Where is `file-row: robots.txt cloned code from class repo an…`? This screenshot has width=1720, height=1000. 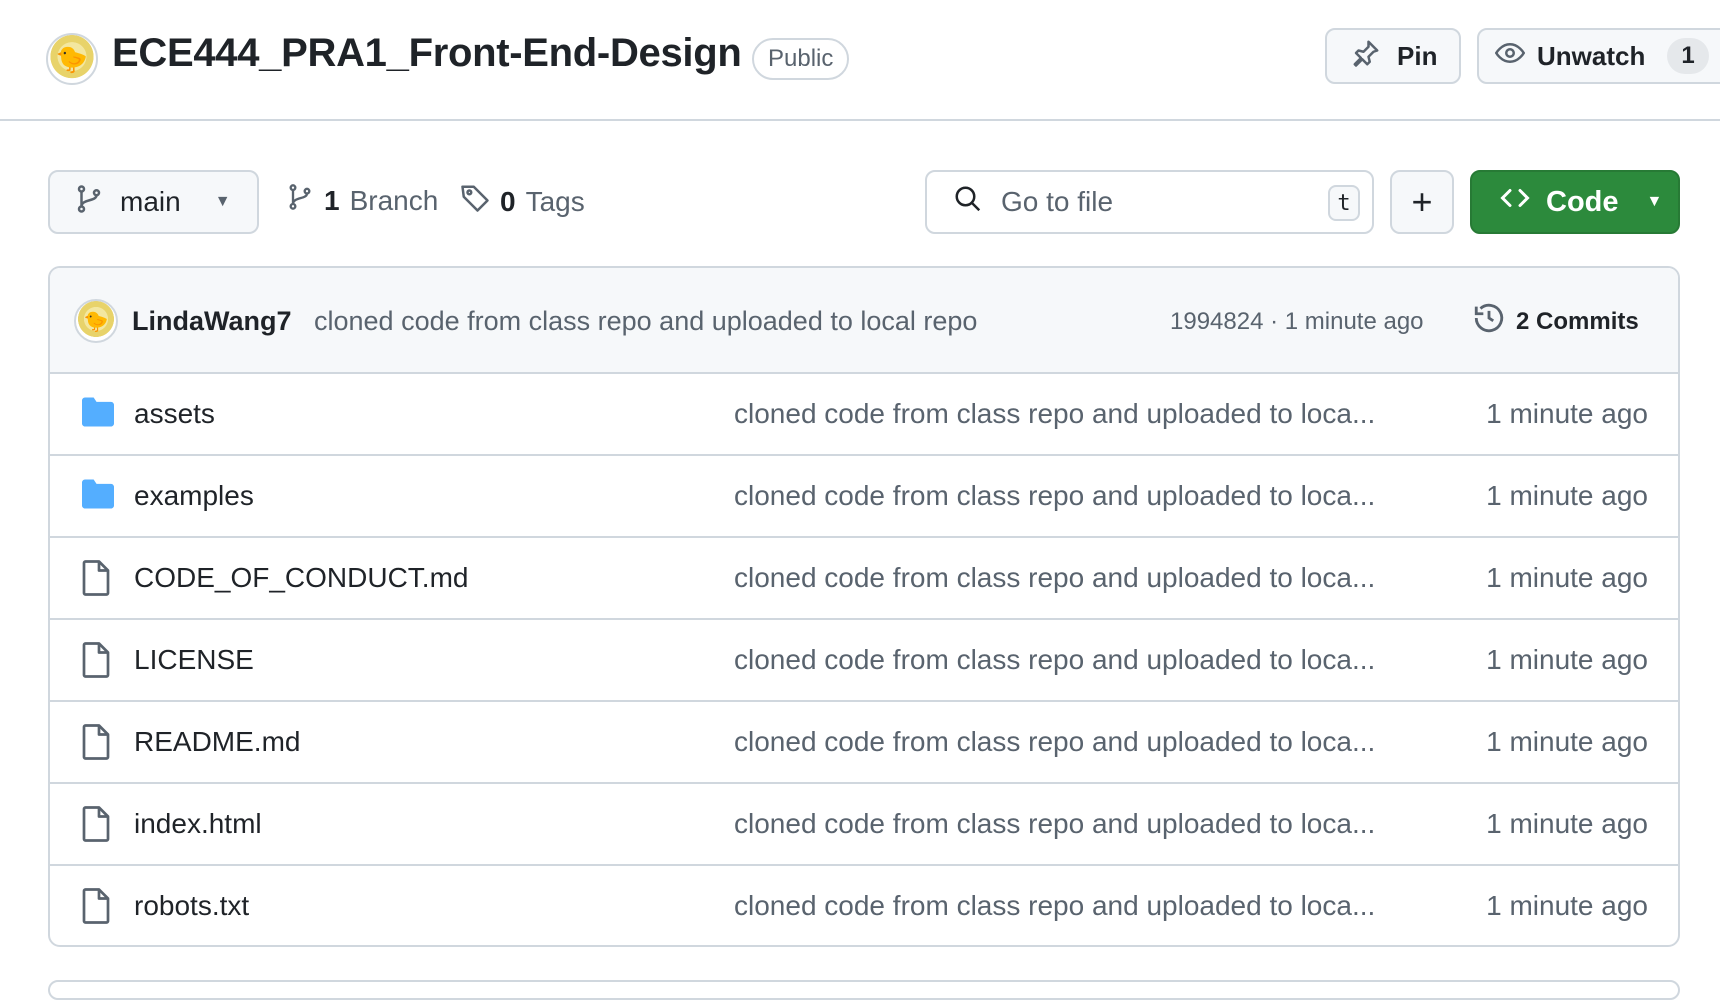
file-row: robots.txt cloned code from class repo an… is located at coordinates (864, 905).